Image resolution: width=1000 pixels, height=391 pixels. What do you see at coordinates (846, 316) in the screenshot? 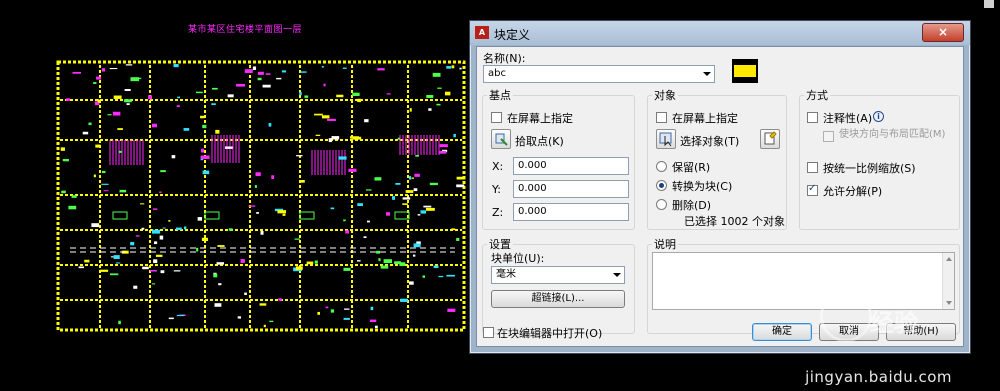
I see `baidu-paw-logo` at bounding box center [846, 316].